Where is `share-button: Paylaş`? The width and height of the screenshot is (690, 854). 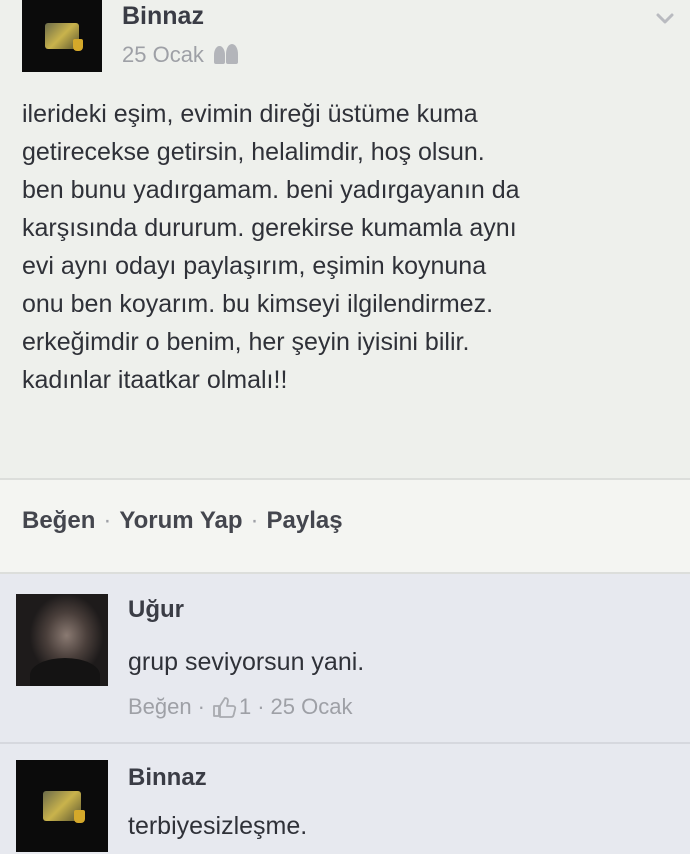 share-button: Paylaş is located at coordinates (305, 521).